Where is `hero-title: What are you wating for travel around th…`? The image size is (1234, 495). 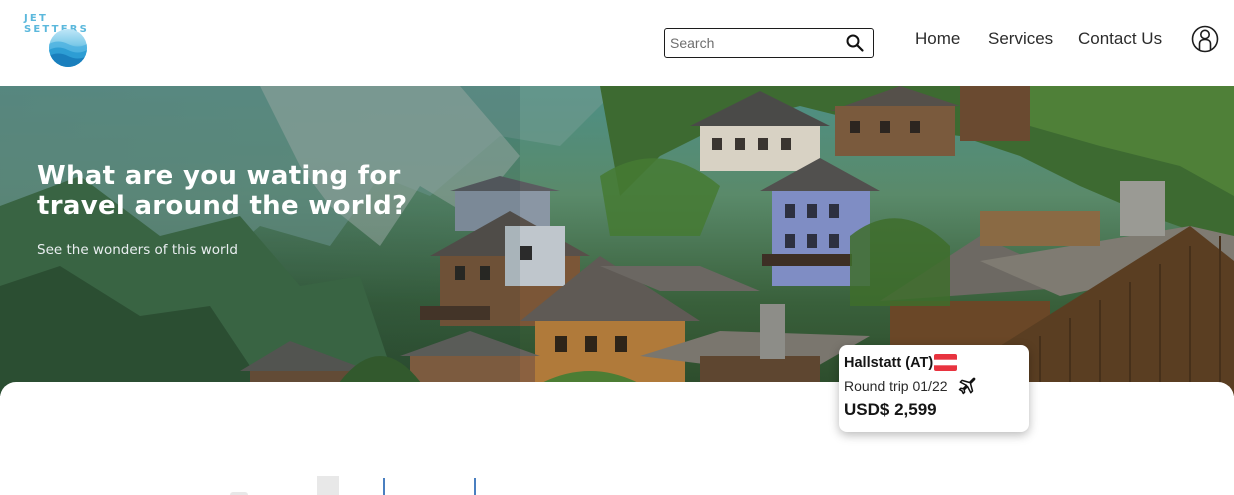
hero-title: What are you wating for travel around th… is located at coordinates (222, 191).